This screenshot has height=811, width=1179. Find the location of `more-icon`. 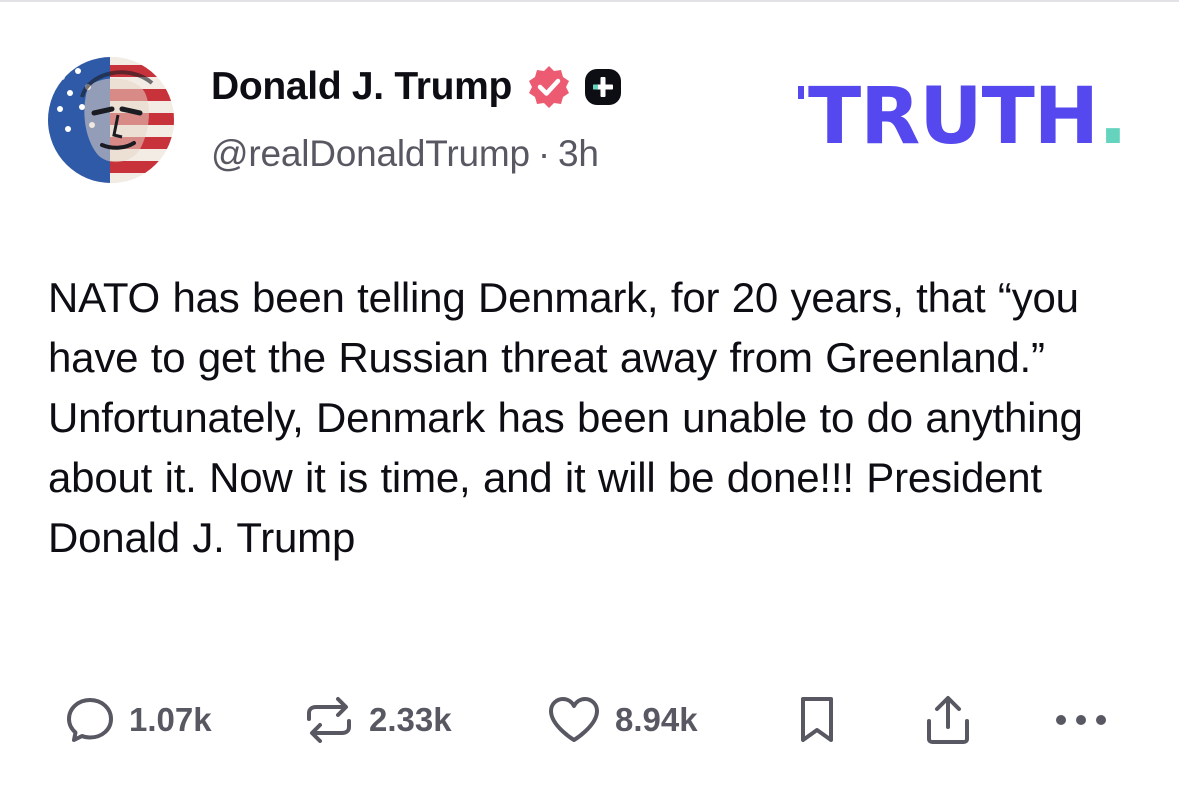

more-icon is located at coordinates (1081, 720).